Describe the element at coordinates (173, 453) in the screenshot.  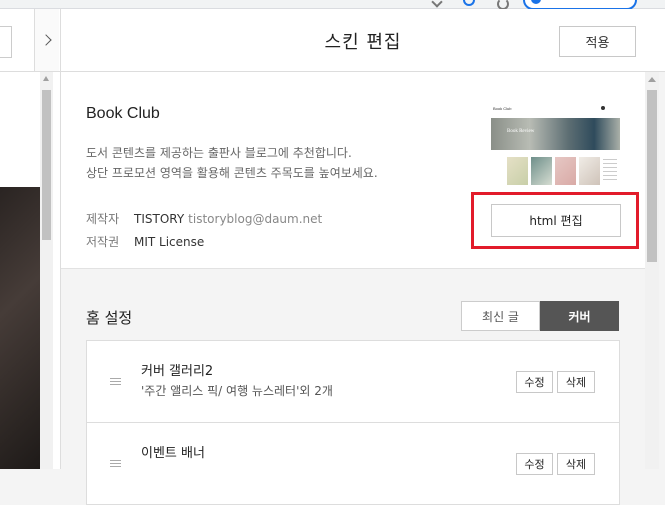
I see `cover-item-name: 이벤트 배너` at that location.